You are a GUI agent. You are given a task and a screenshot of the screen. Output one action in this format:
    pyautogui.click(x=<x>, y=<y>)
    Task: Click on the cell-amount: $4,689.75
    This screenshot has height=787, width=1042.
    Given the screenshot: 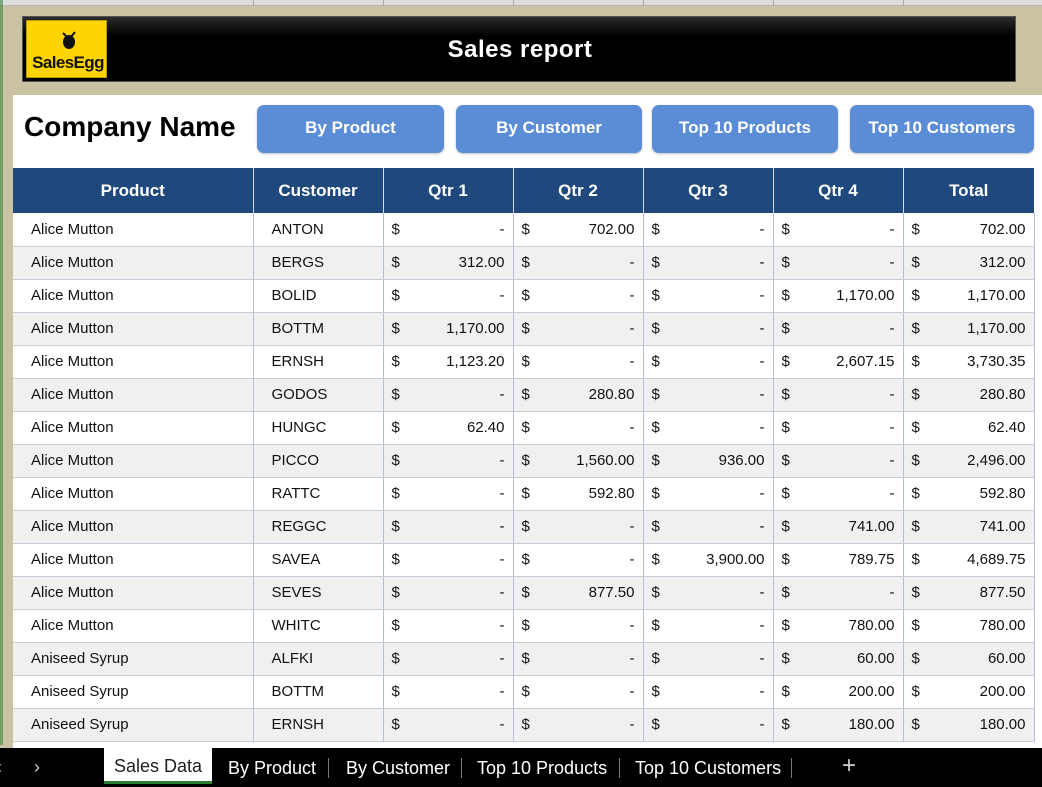 What is the action you would take?
    pyautogui.click(x=969, y=560)
    